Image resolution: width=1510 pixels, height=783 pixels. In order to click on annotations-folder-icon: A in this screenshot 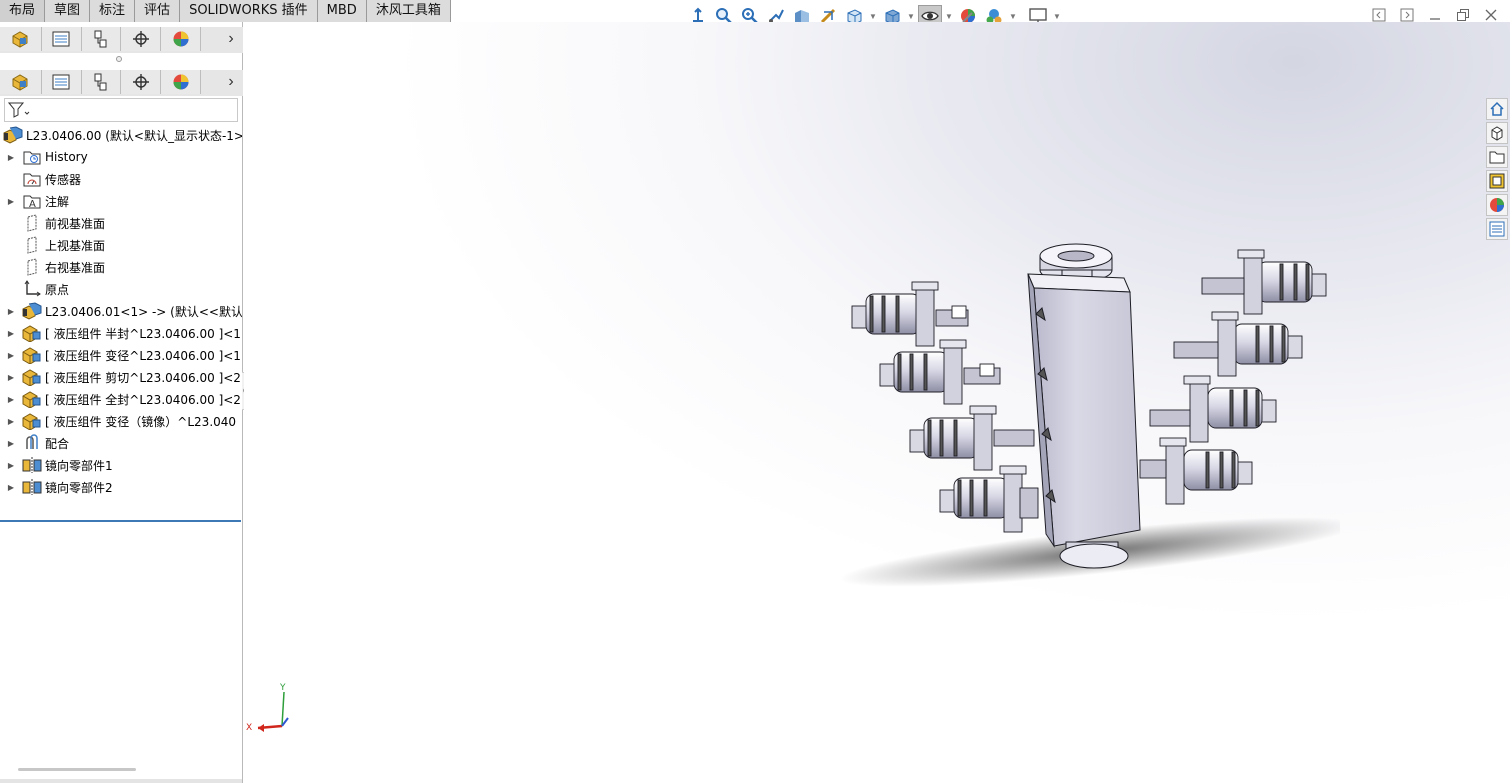, I will do `click(32, 201)`.